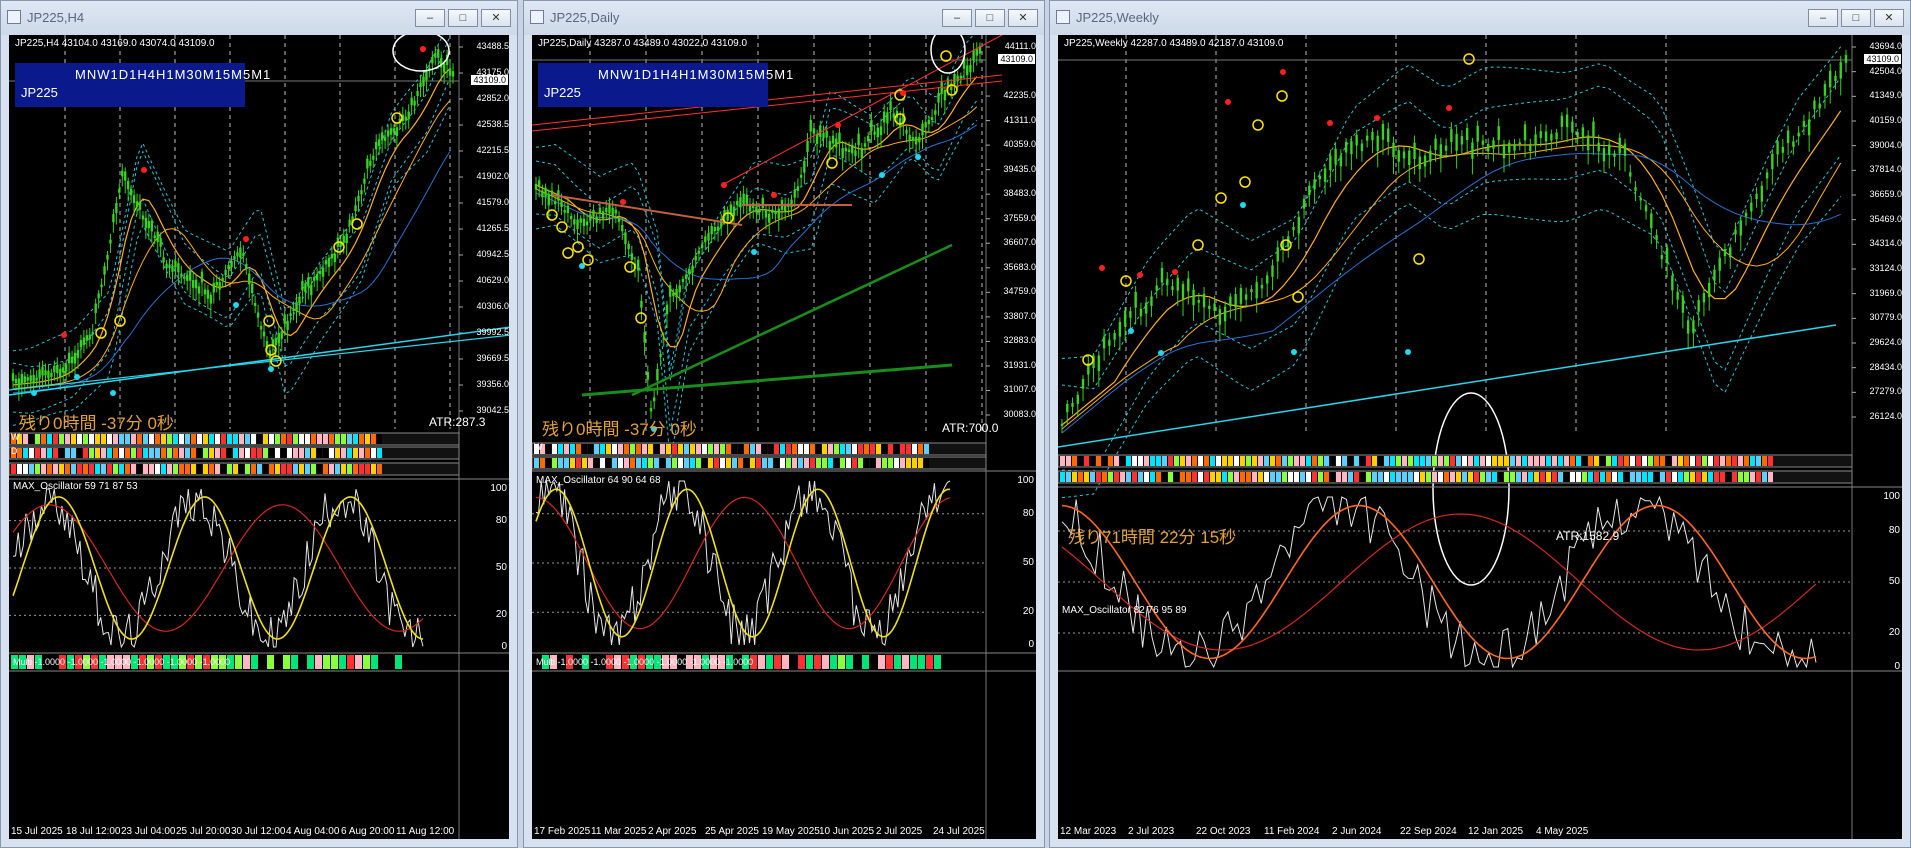 This screenshot has height=848, width=1911. Describe the element at coordinates (259, 18) in the screenshot. I see `title-bar: JP225,H4 – □ ✕` at that location.